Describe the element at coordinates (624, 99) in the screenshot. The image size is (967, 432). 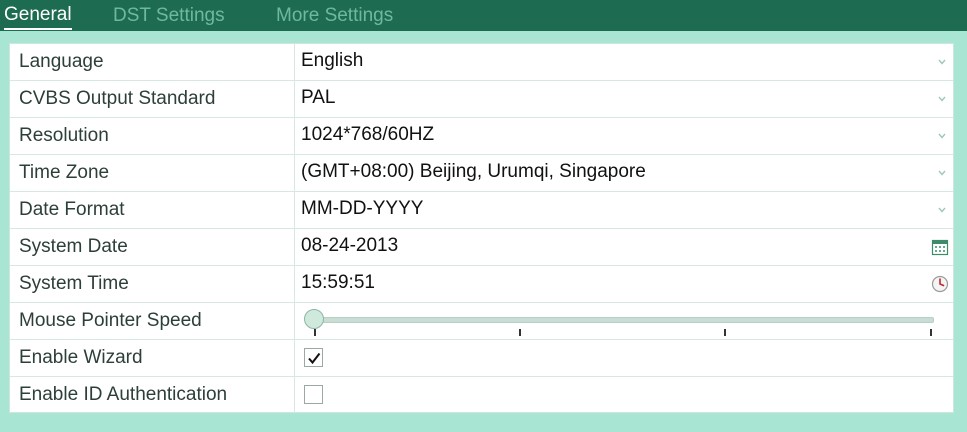
I see `cvbs-output-standard-dropdown: PAL` at that location.